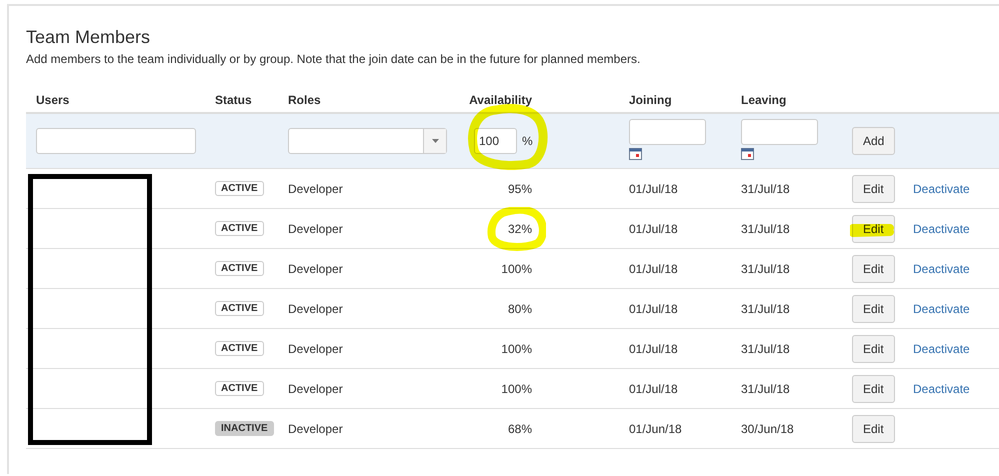 Image resolution: width=999 pixels, height=476 pixels. Describe the element at coordinates (779, 132) in the screenshot. I see `leaving-date-field` at that location.